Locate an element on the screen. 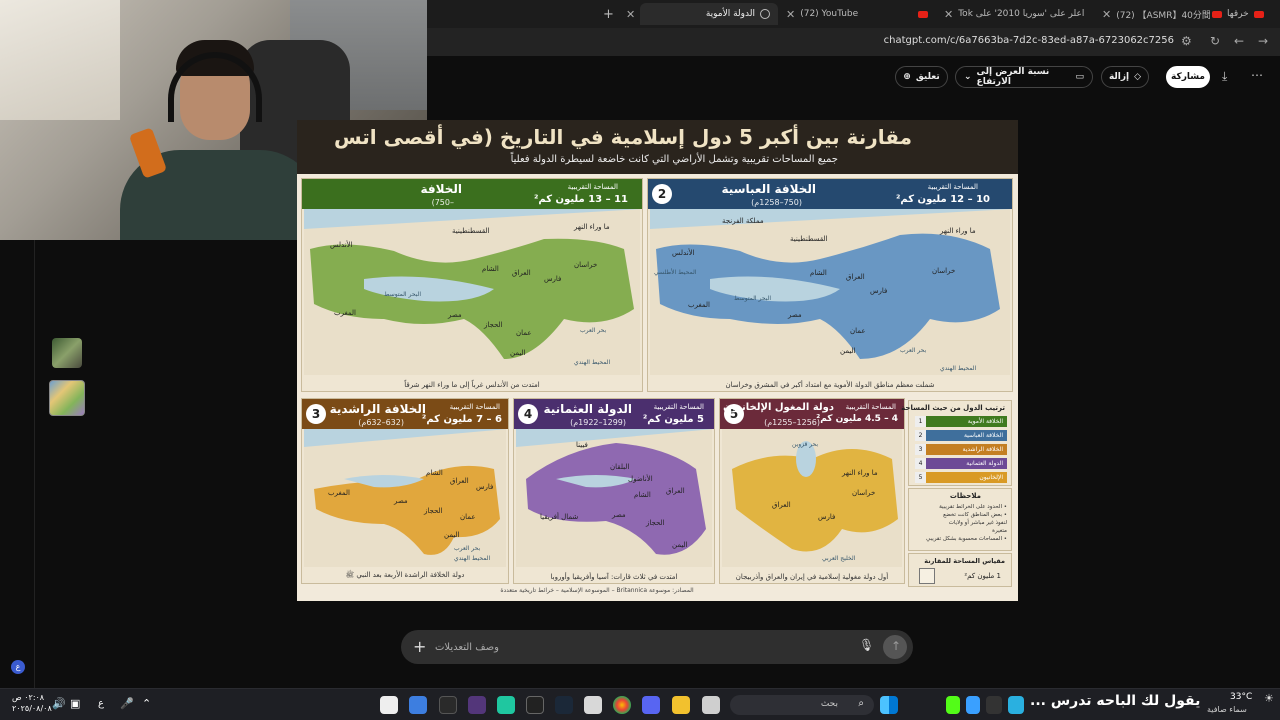 This screenshot has height=720, width=1280. note-line: • الحدود على الخرائط تقريبية is located at coordinates (973, 507).